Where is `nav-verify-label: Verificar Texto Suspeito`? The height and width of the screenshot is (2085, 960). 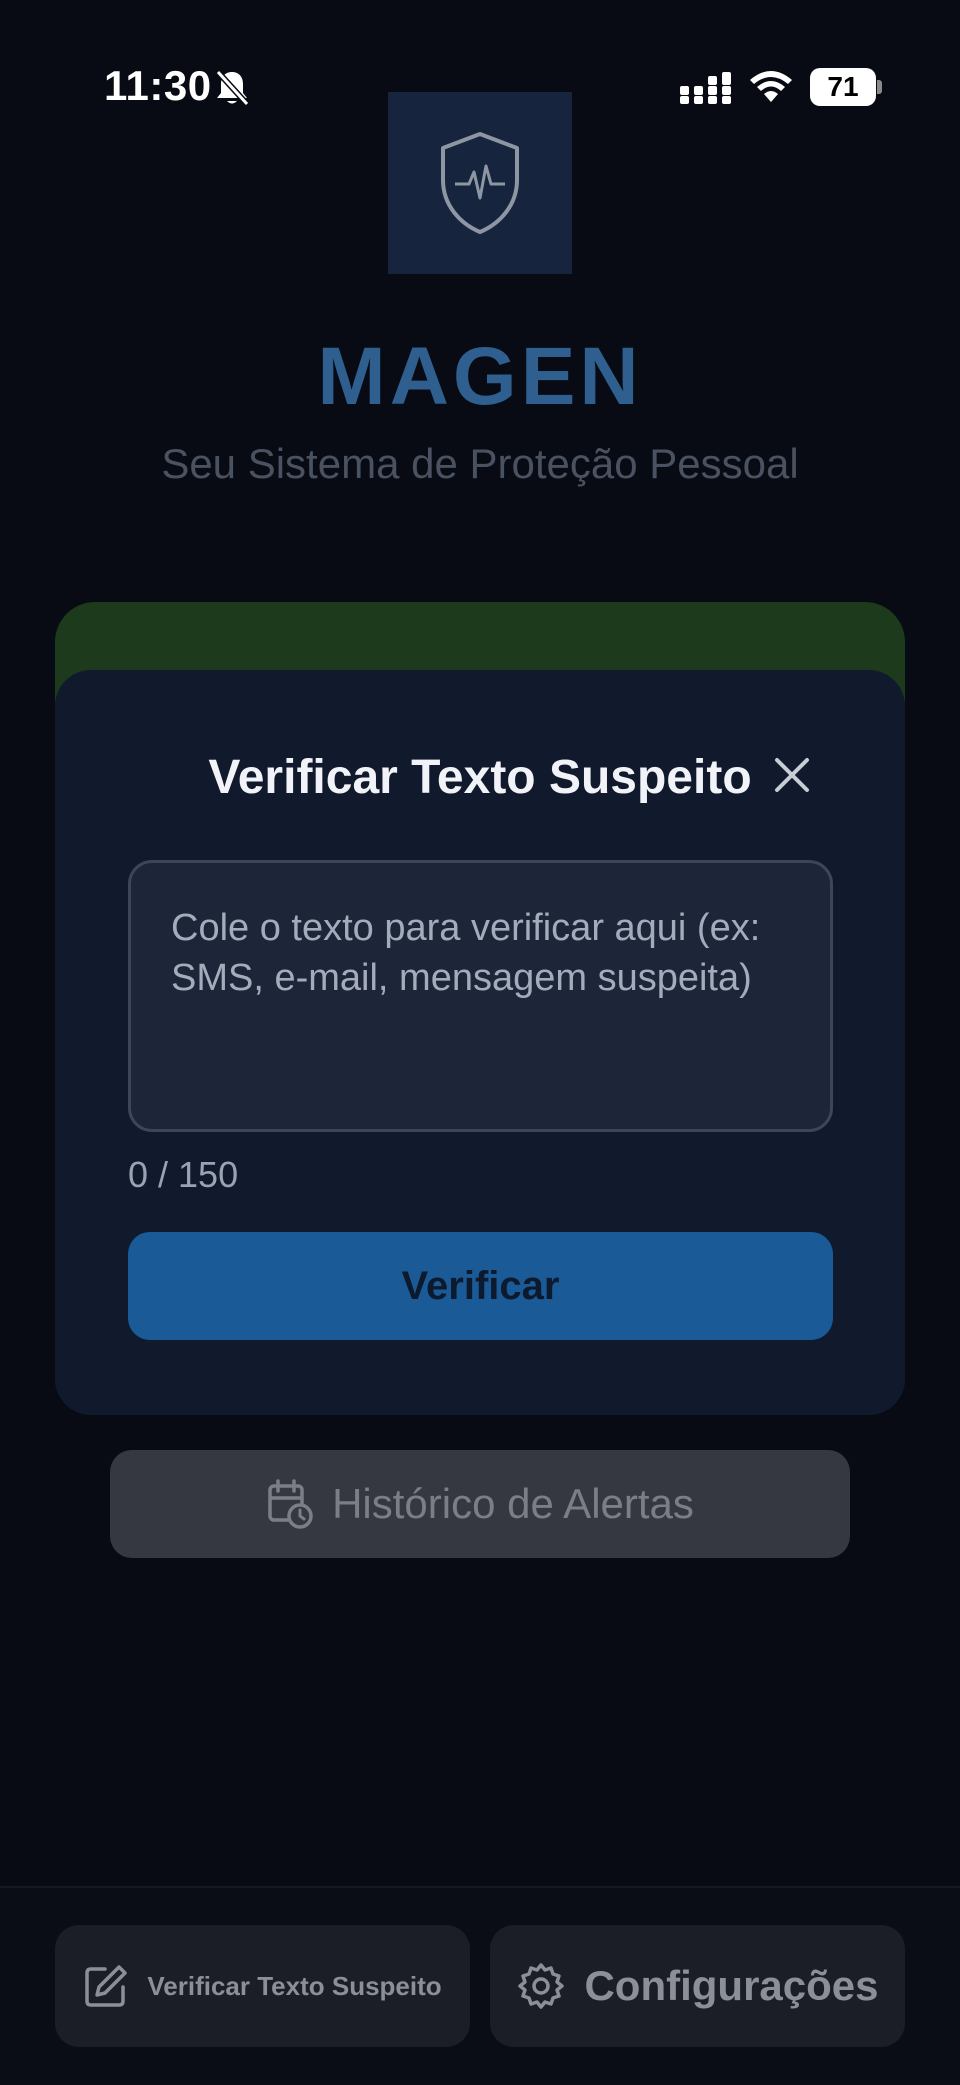 nav-verify-label: Verificar Texto Suspeito is located at coordinates (294, 1985).